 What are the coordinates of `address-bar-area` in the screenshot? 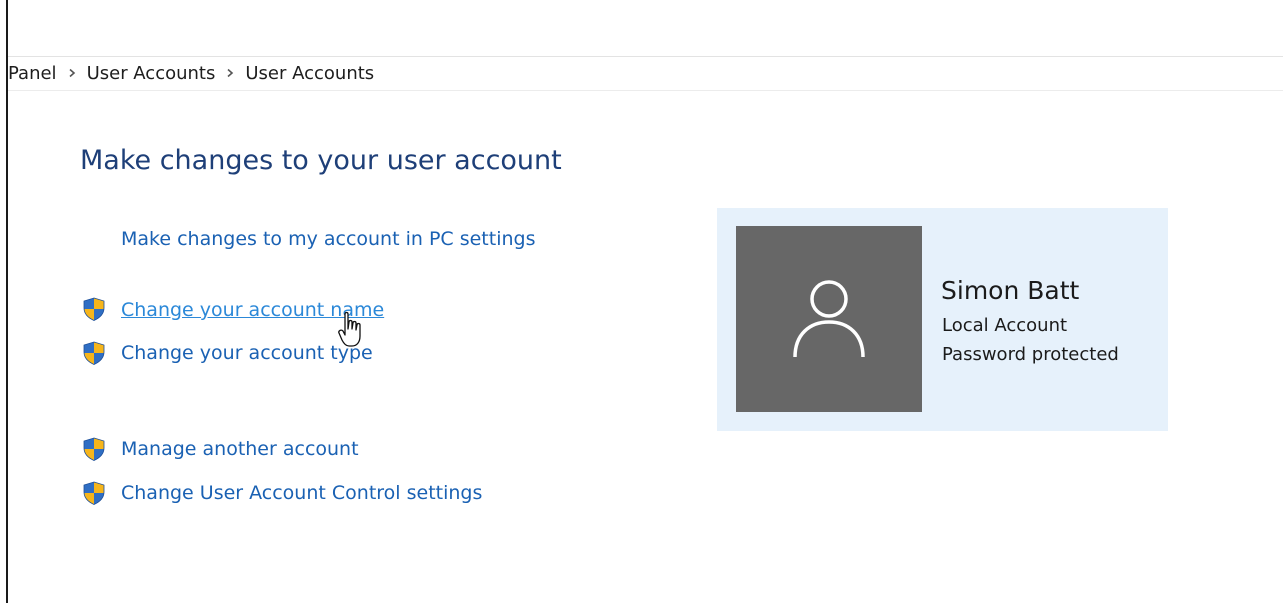 It's located at (645, 28).